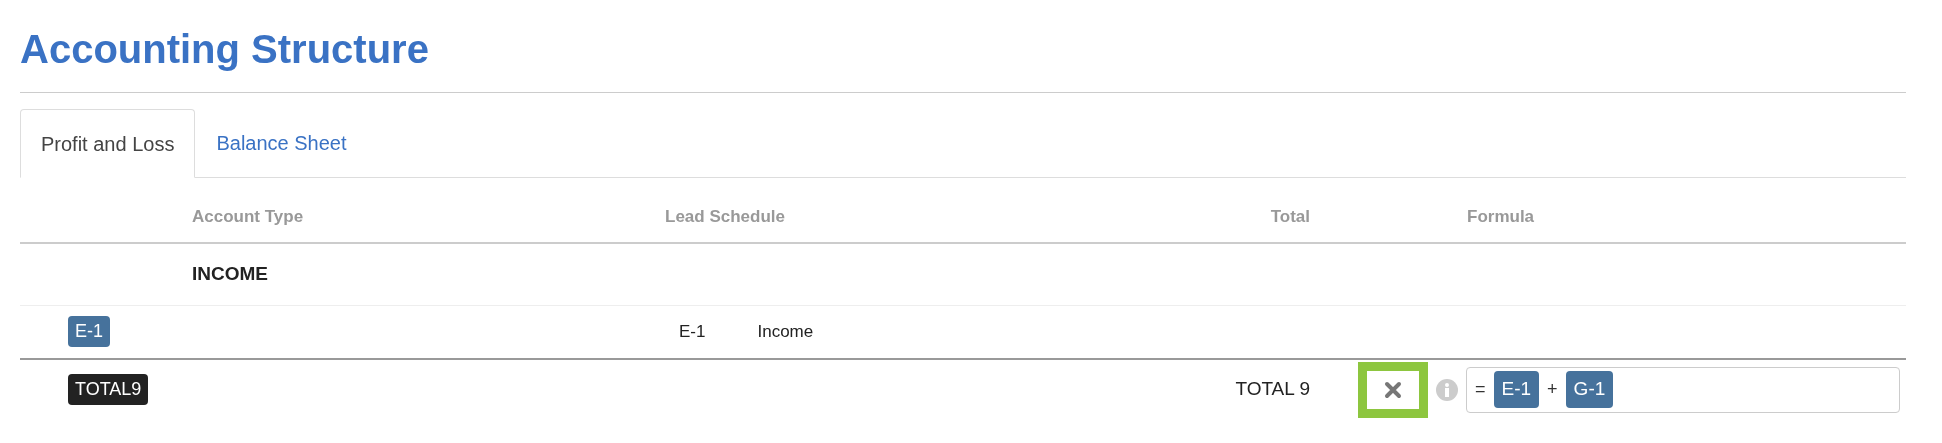  Describe the element at coordinates (1683, 389) in the screenshot. I see `formula-field: = E-1 + G-1` at that location.